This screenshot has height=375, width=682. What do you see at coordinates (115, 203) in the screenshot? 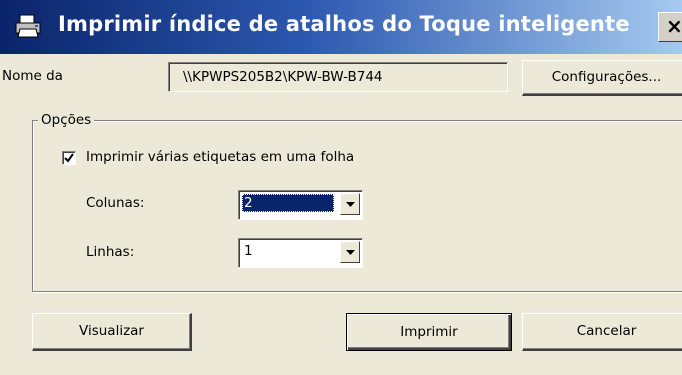
I see `columns-label: Colunas:` at bounding box center [115, 203].